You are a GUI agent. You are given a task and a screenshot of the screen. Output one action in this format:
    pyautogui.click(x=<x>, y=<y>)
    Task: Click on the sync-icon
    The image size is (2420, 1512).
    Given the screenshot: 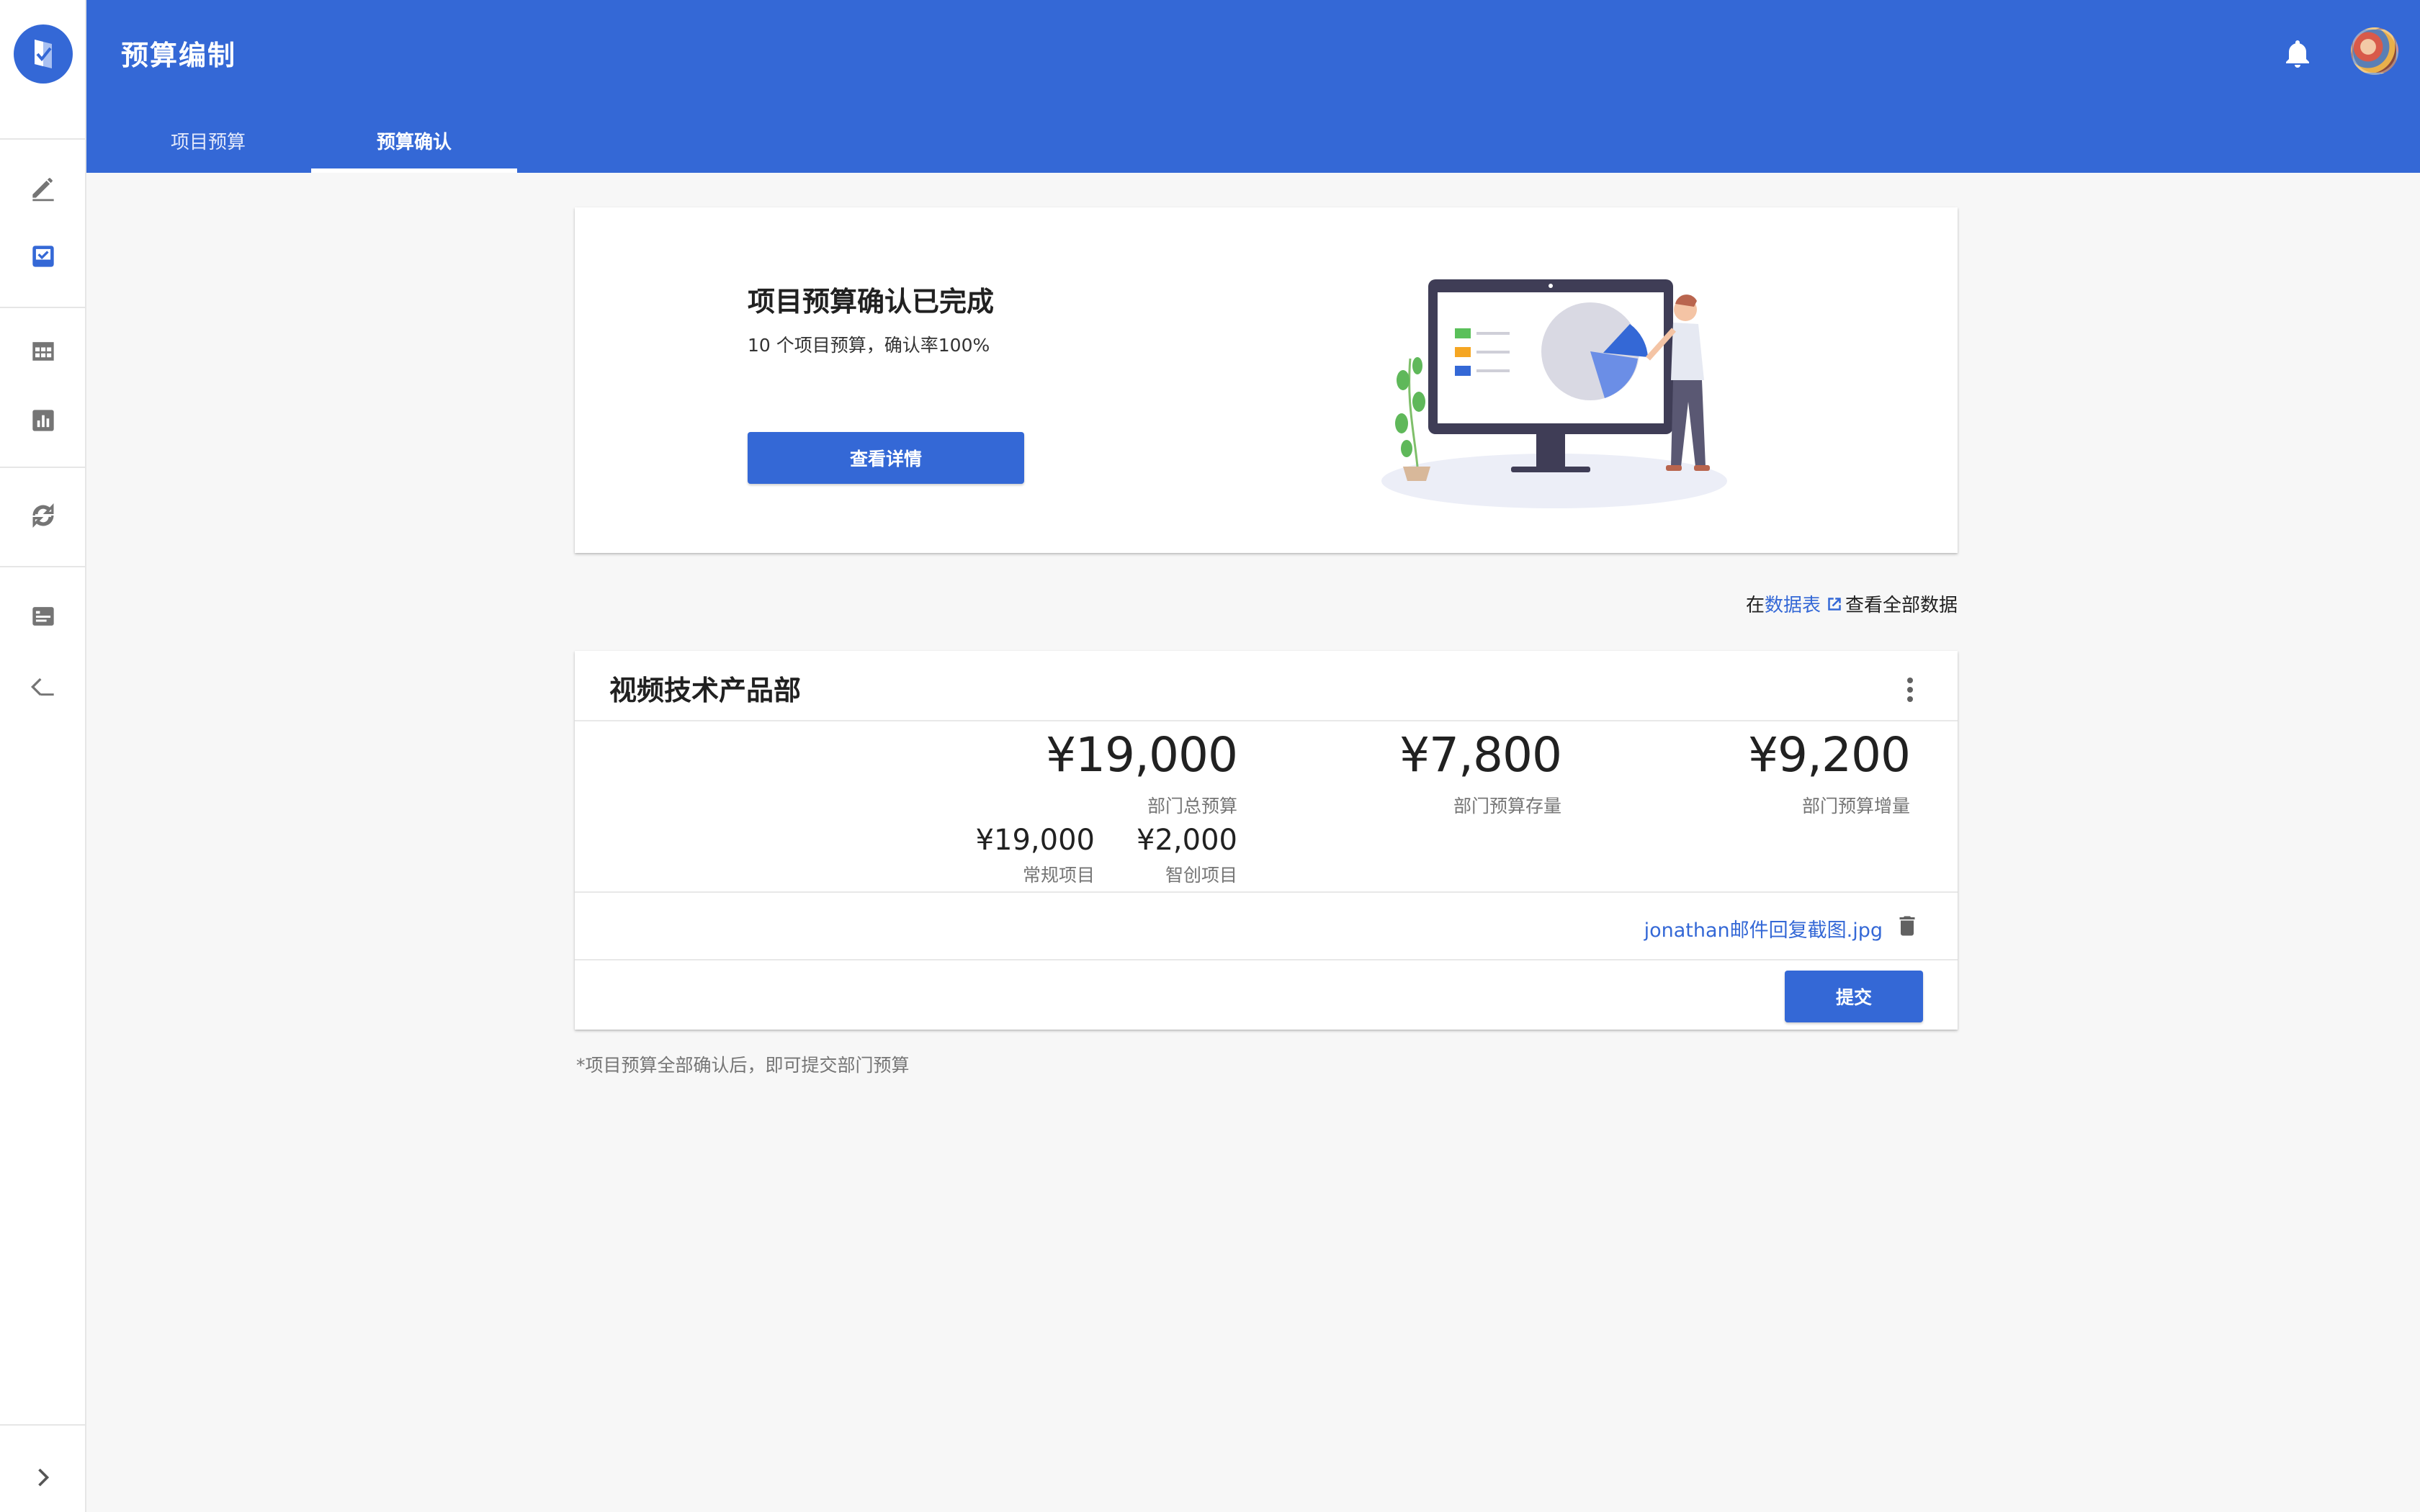 What is the action you would take?
    pyautogui.click(x=43, y=515)
    